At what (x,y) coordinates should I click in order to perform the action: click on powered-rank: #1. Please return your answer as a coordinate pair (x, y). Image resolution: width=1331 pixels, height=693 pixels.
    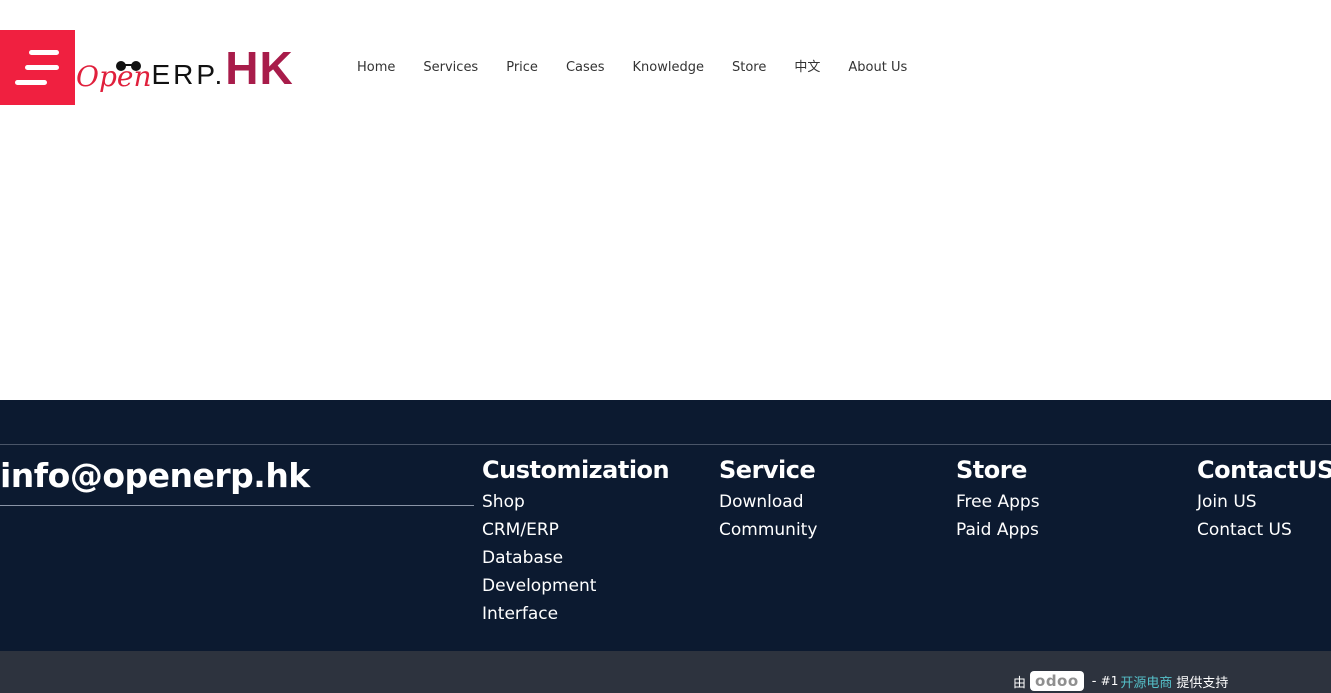
    Looking at the image, I should click on (1109, 681).